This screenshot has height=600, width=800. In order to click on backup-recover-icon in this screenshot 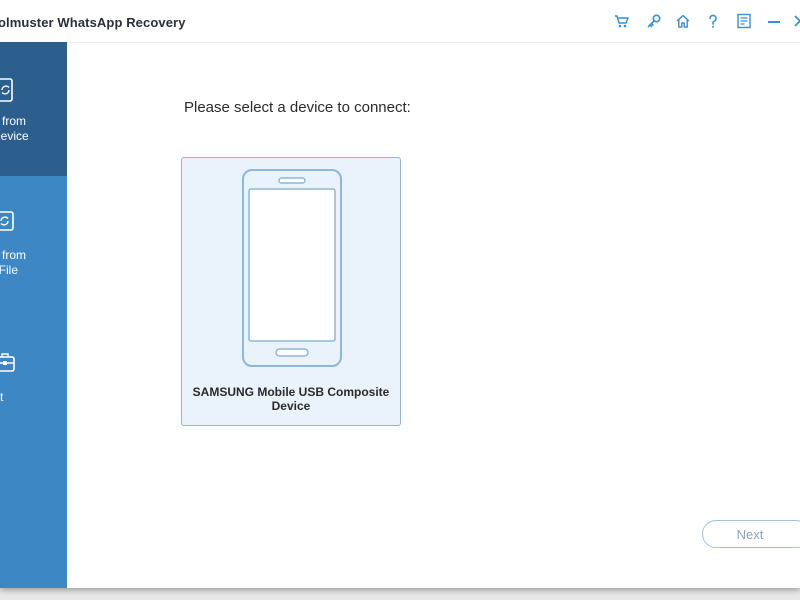, I will do `click(7, 221)`.